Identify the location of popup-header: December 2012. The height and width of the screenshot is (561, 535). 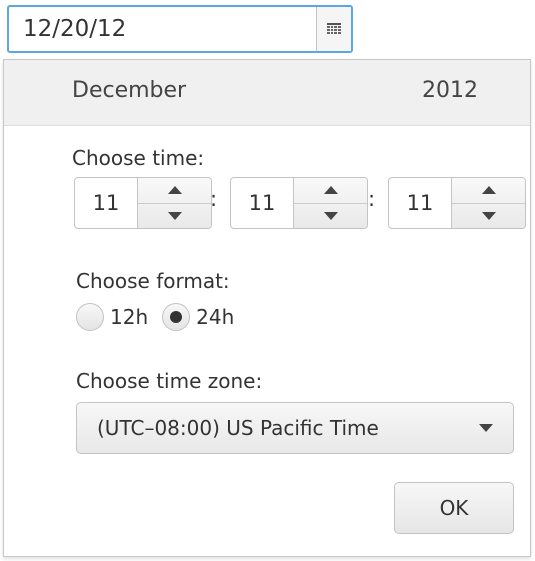
(267, 93).